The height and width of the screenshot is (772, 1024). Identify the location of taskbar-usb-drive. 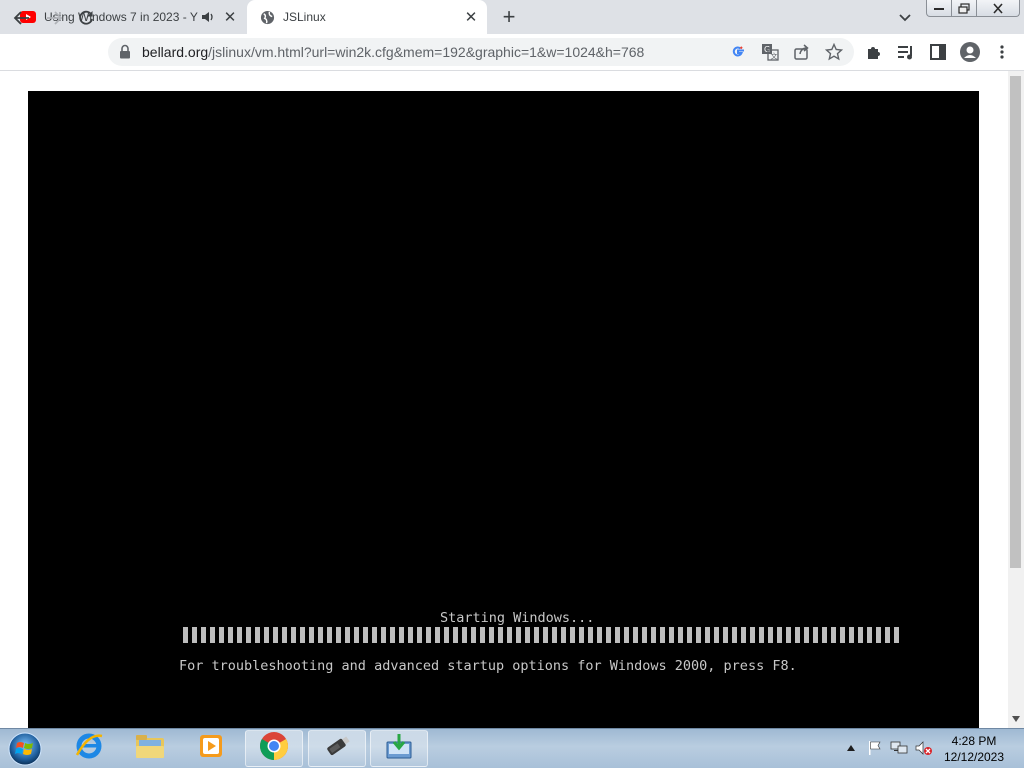
(337, 748).